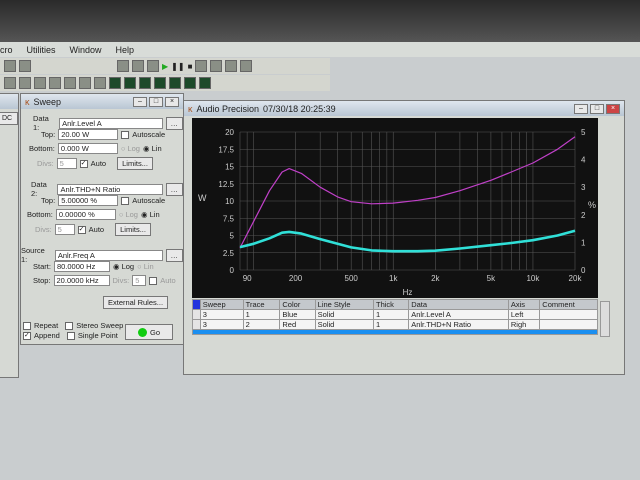 The width and height of the screenshot is (640, 480). I want to click on data2-divs-field: 5, so click(64, 229).